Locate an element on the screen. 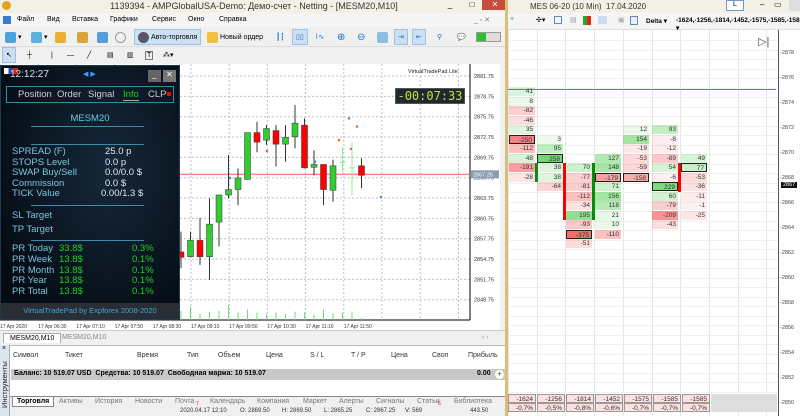 This screenshot has height=416, width=800. chart-shift-button: ⇤ is located at coordinates (419, 37).